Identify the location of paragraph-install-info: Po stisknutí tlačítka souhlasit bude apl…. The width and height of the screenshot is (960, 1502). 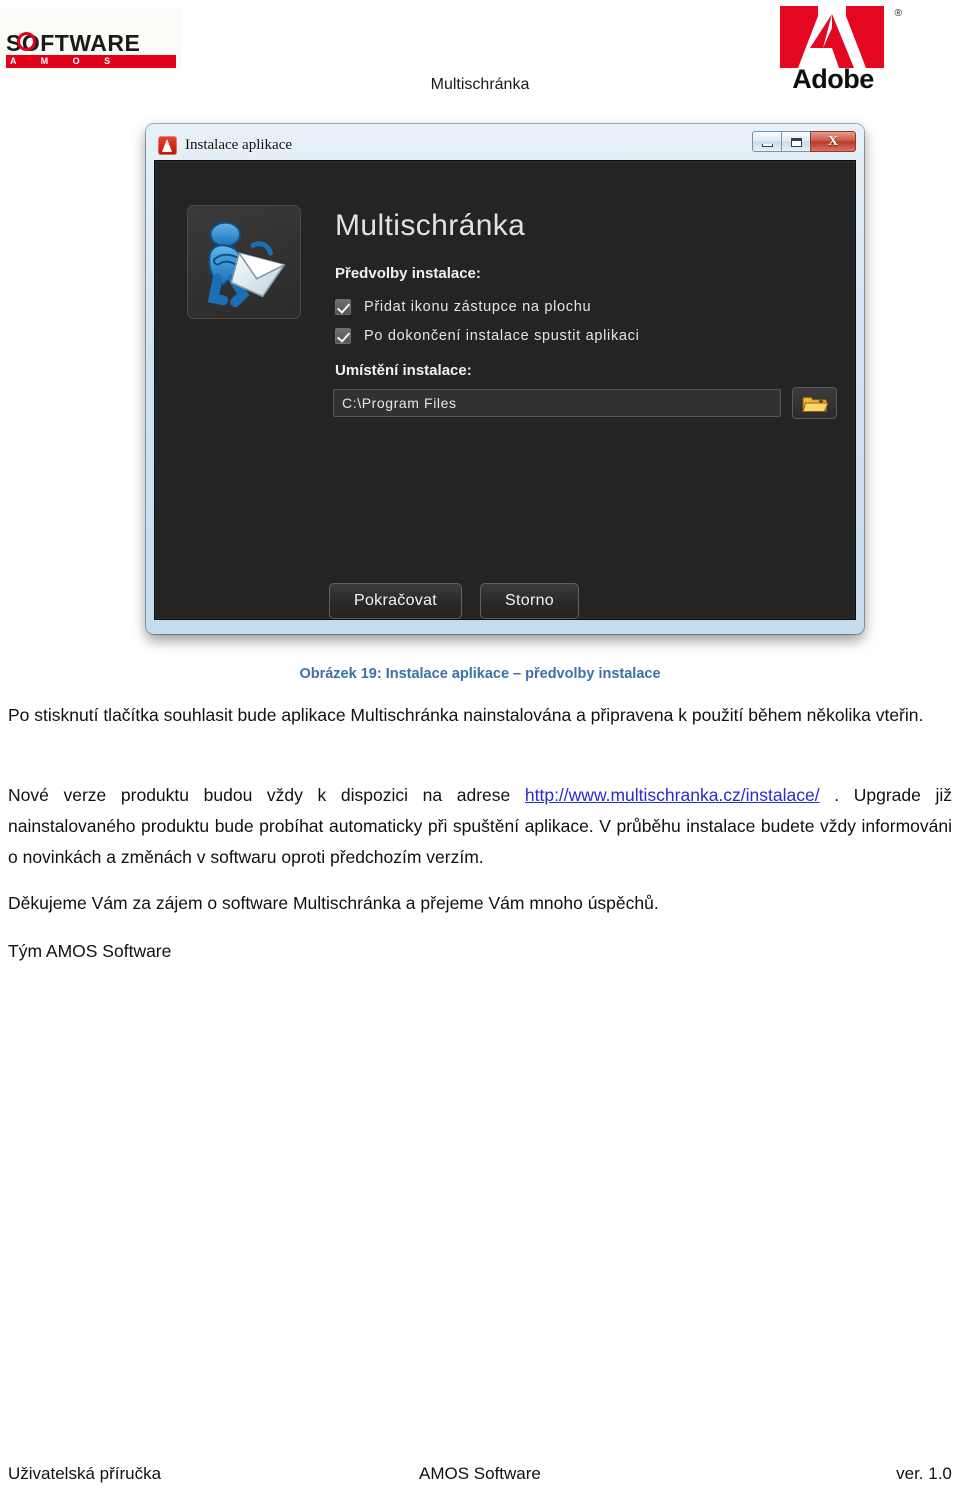
(466, 715).